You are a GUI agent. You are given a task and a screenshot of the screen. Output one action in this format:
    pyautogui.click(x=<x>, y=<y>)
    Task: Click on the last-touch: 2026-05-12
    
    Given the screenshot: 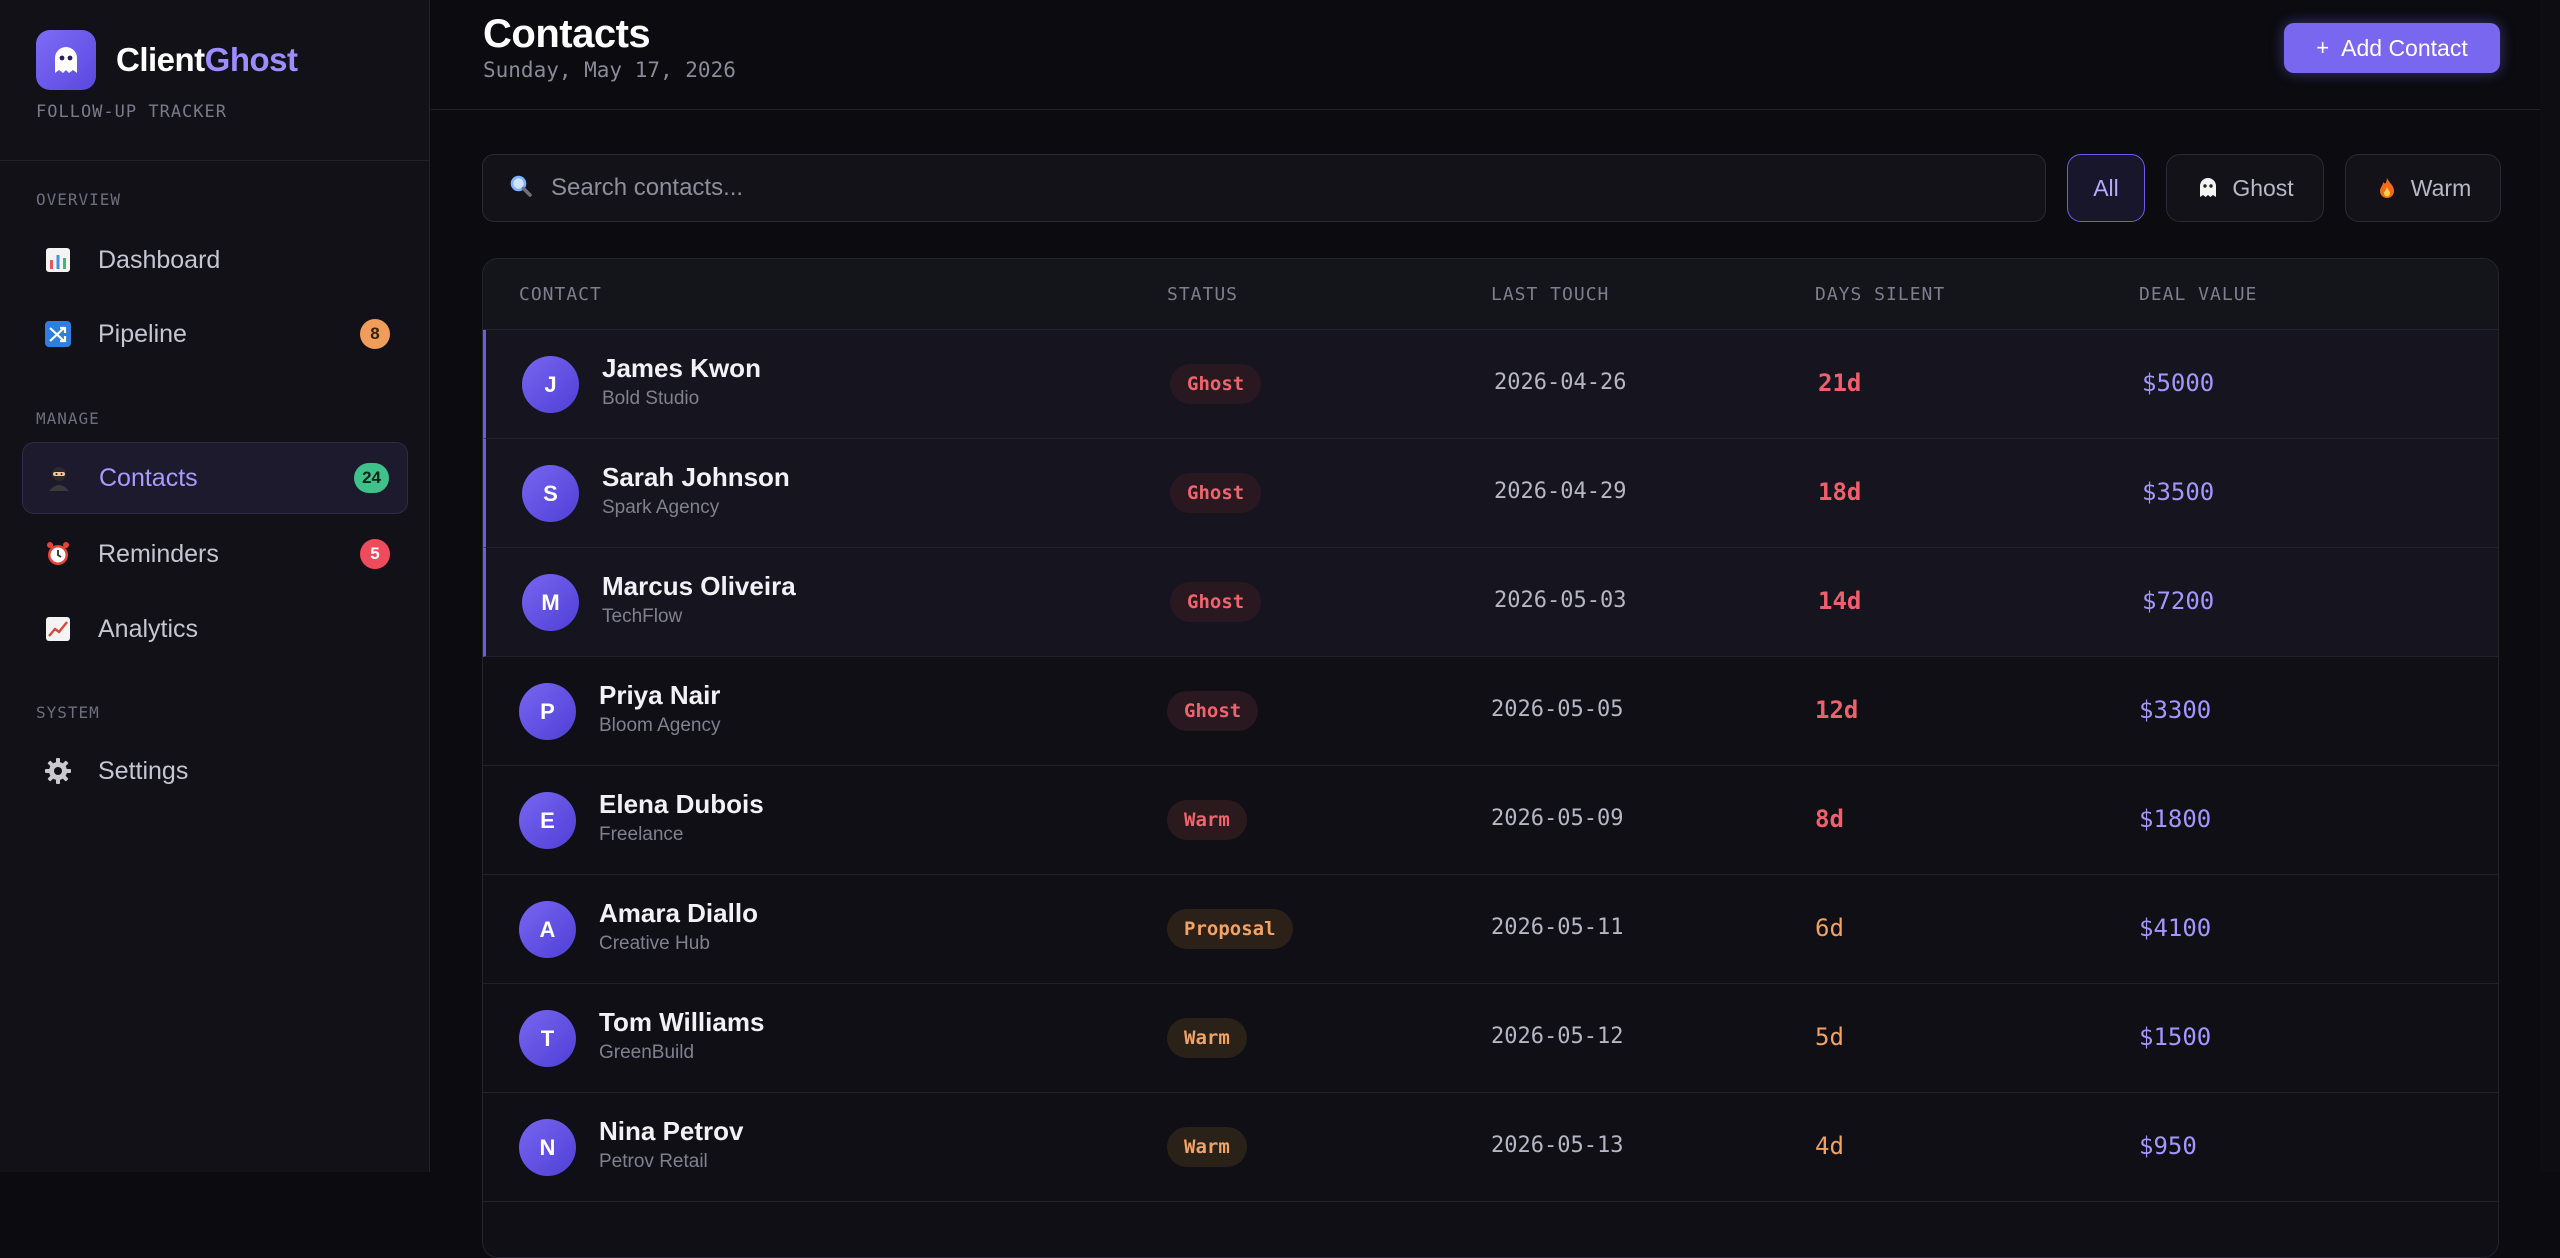 What is the action you would take?
    pyautogui.click(x=1557, y=1036)
    